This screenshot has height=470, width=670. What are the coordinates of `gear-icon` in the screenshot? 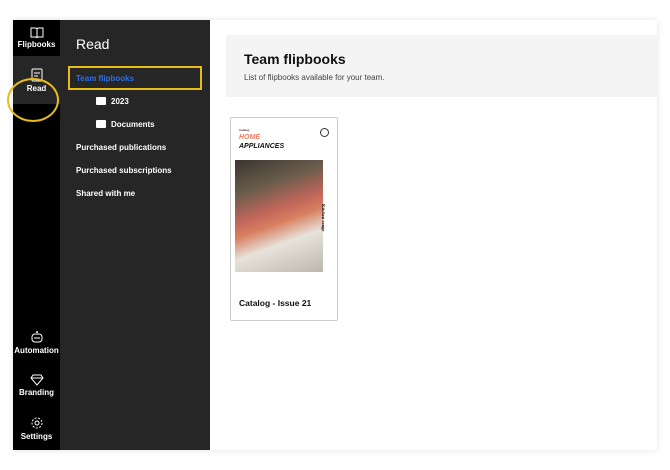 It's located at (36, 423).